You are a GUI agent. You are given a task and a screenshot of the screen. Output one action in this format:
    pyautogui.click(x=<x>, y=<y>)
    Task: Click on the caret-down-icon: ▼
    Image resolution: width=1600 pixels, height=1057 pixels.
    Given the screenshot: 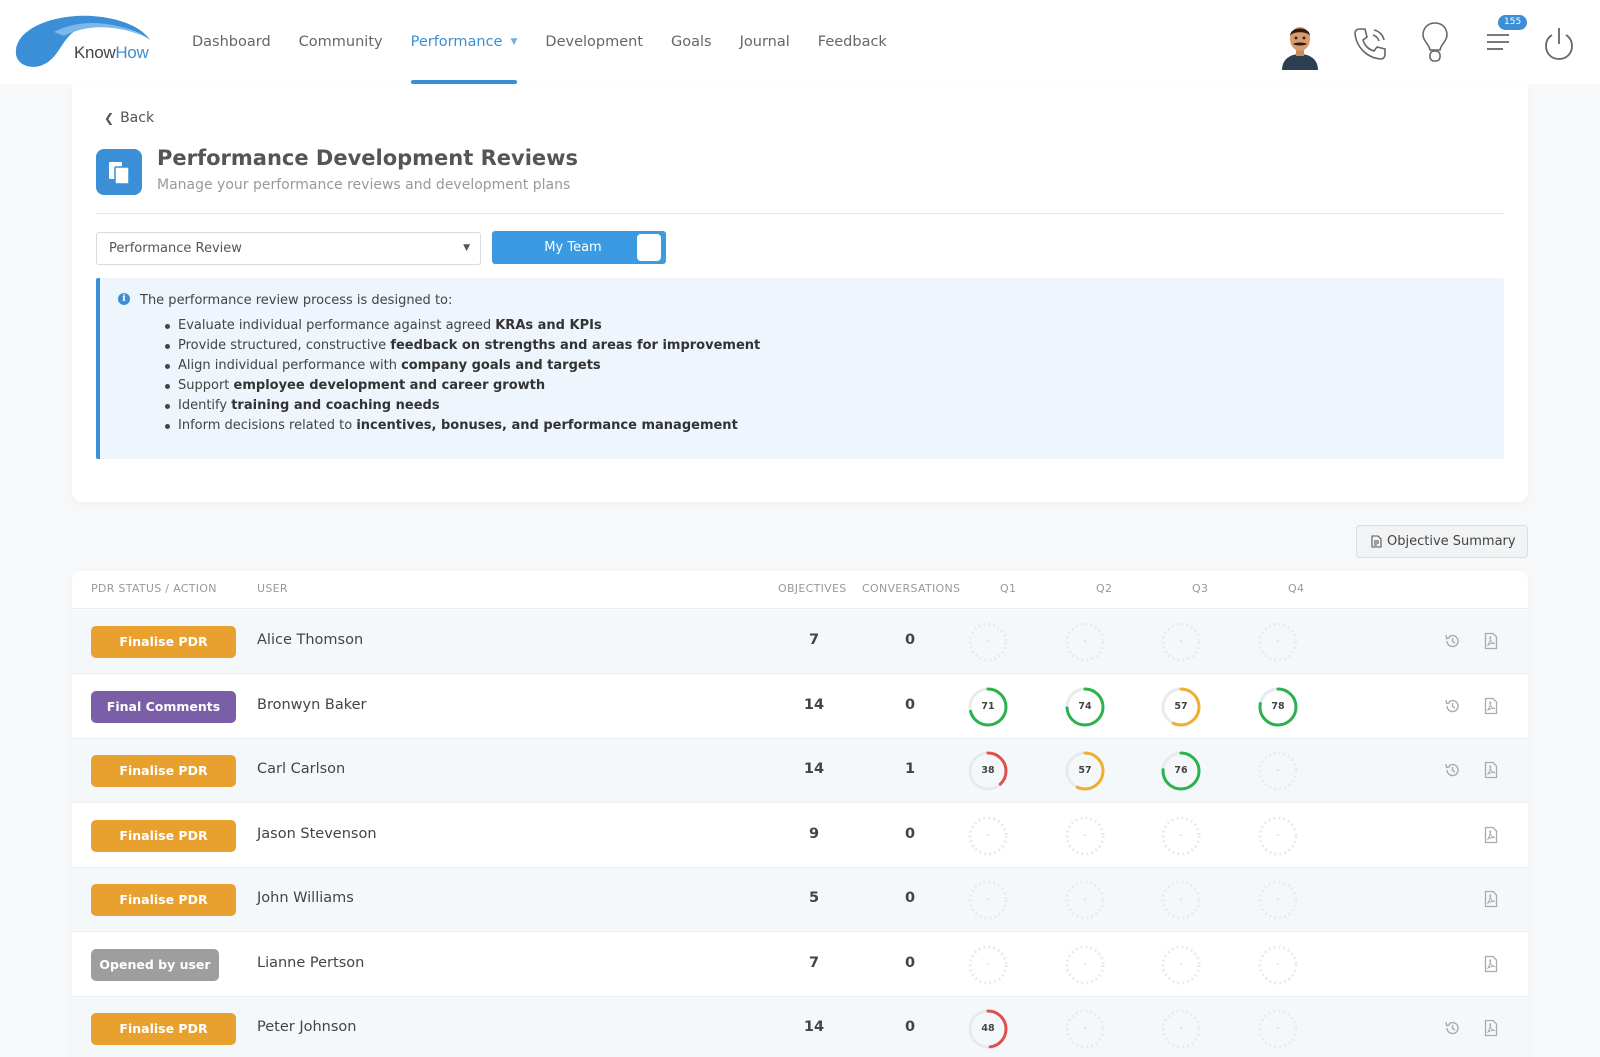 What is the action you would take?
    pyautogui.click(x=466, y=248)
    